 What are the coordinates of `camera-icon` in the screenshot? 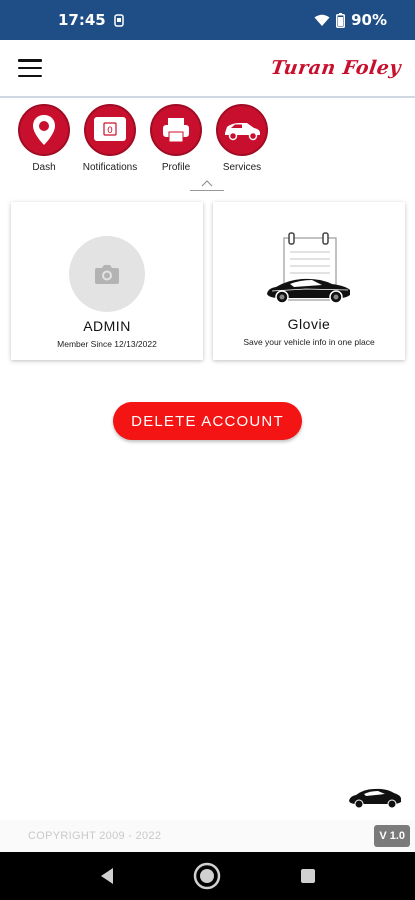 It's located at (107, 274).